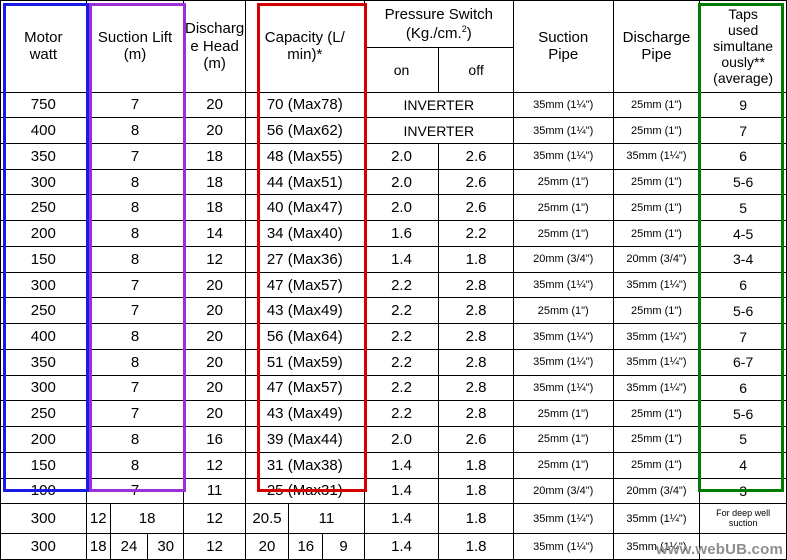  Describe the element at coordinates (743, 105) in the screenshot. I see `cell-taps: 9` at that location.